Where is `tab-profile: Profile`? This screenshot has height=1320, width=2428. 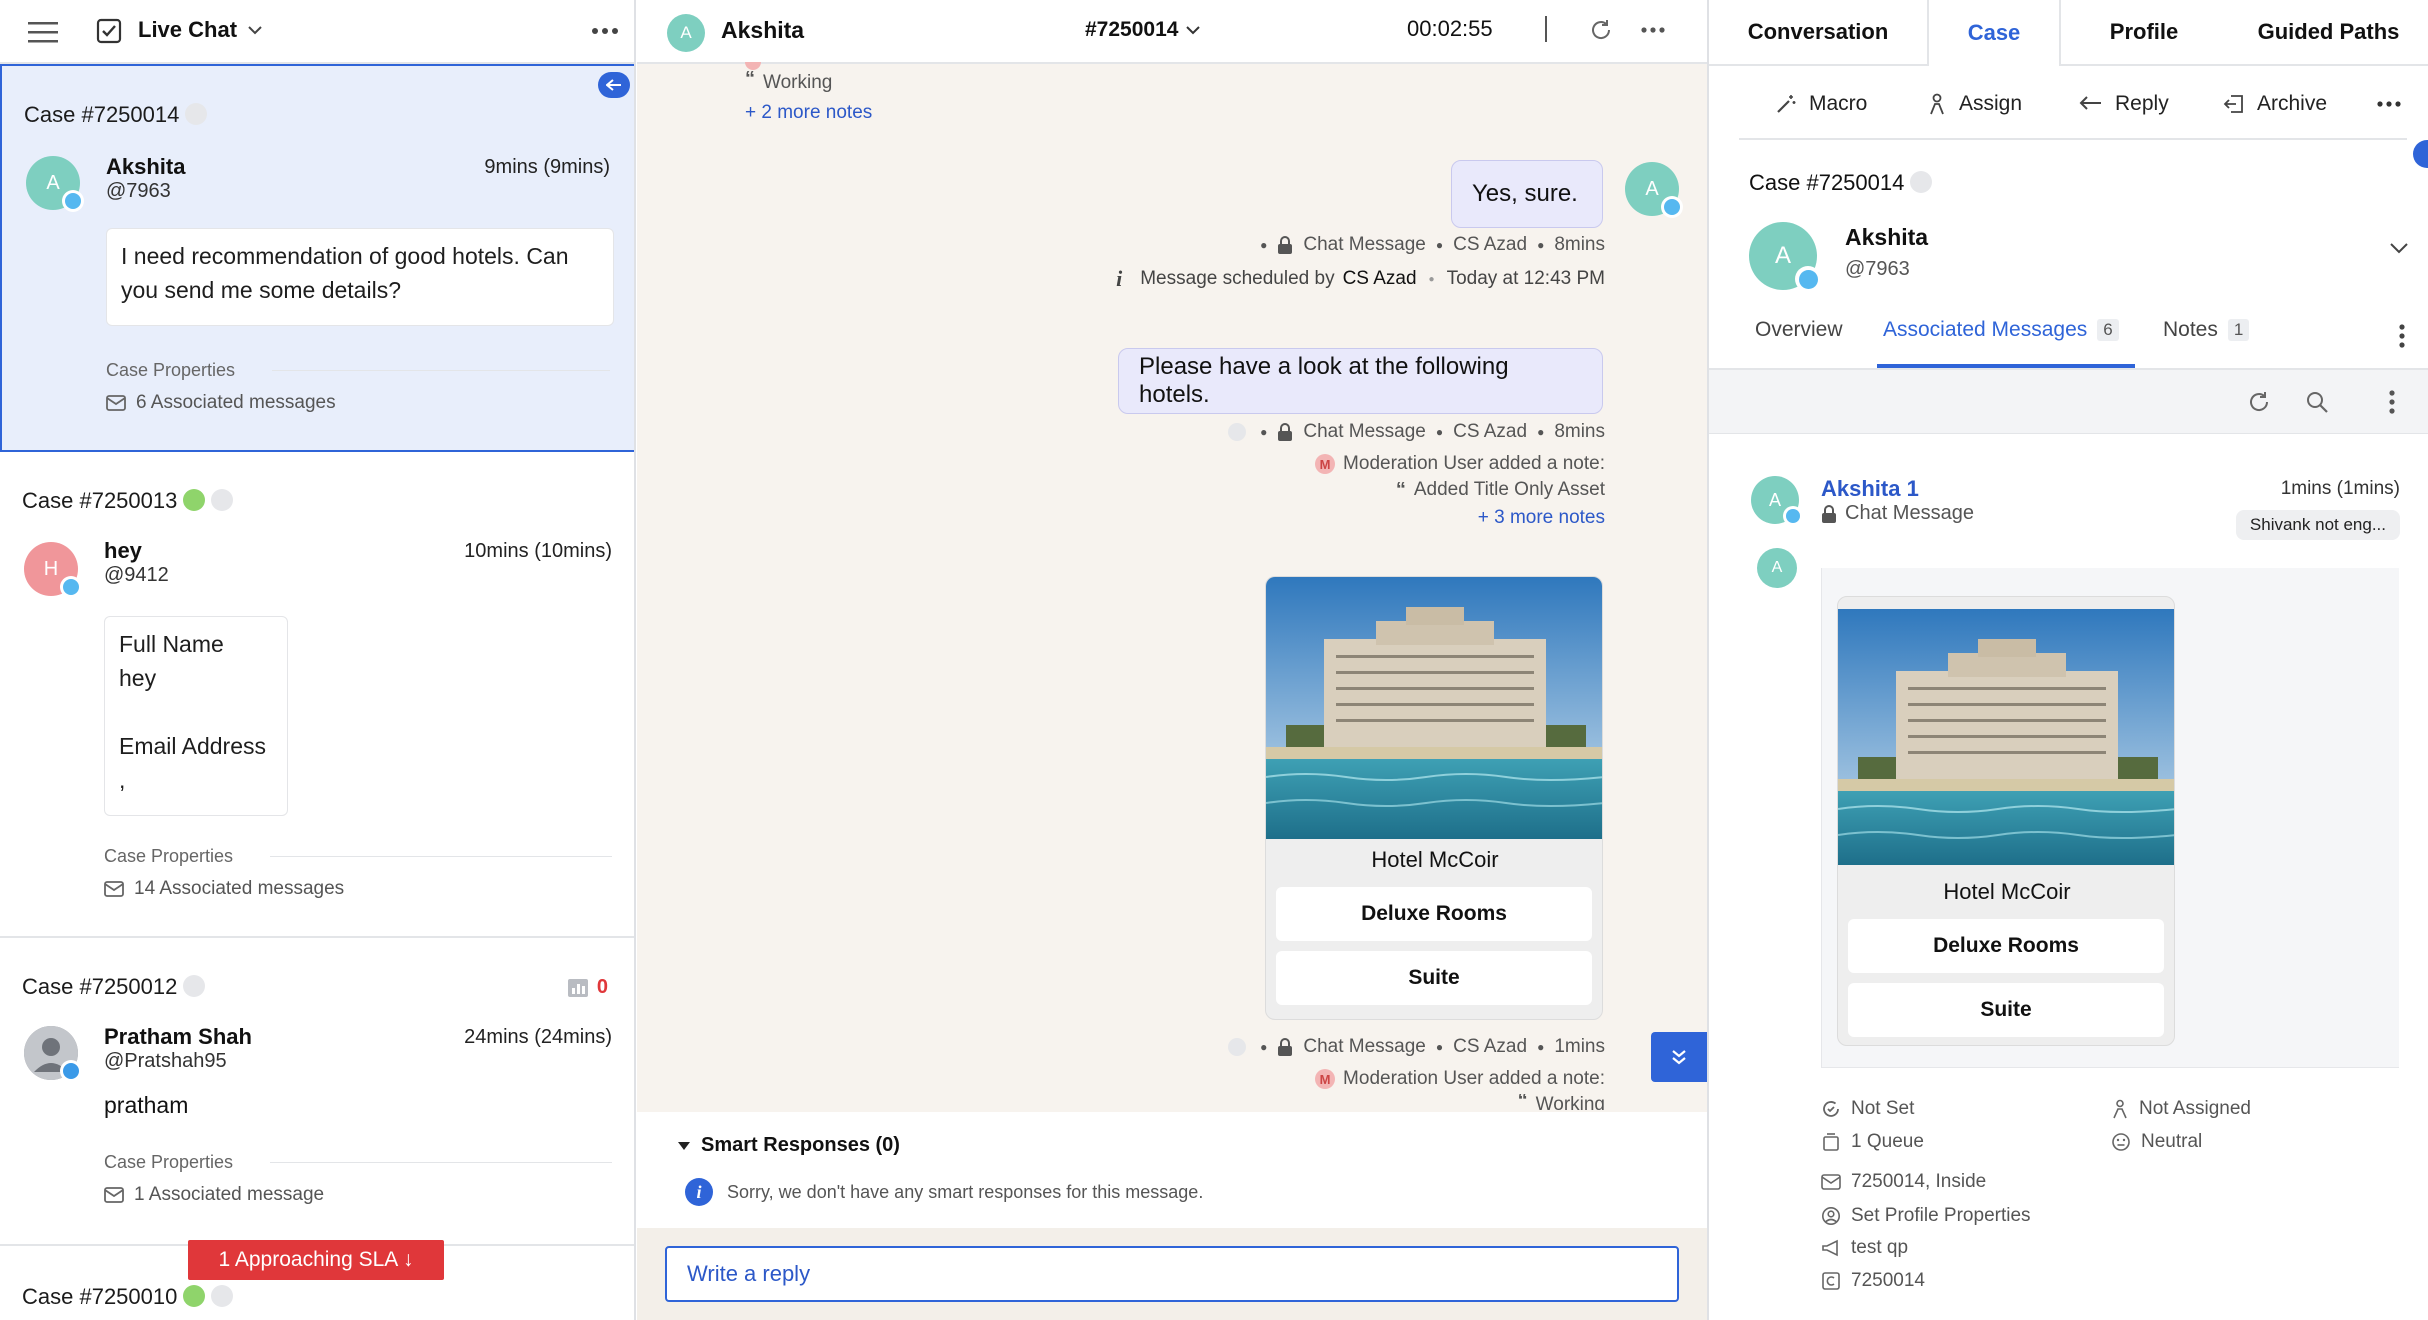 tab-profile: Profile is located at coordinates (2144, 32).